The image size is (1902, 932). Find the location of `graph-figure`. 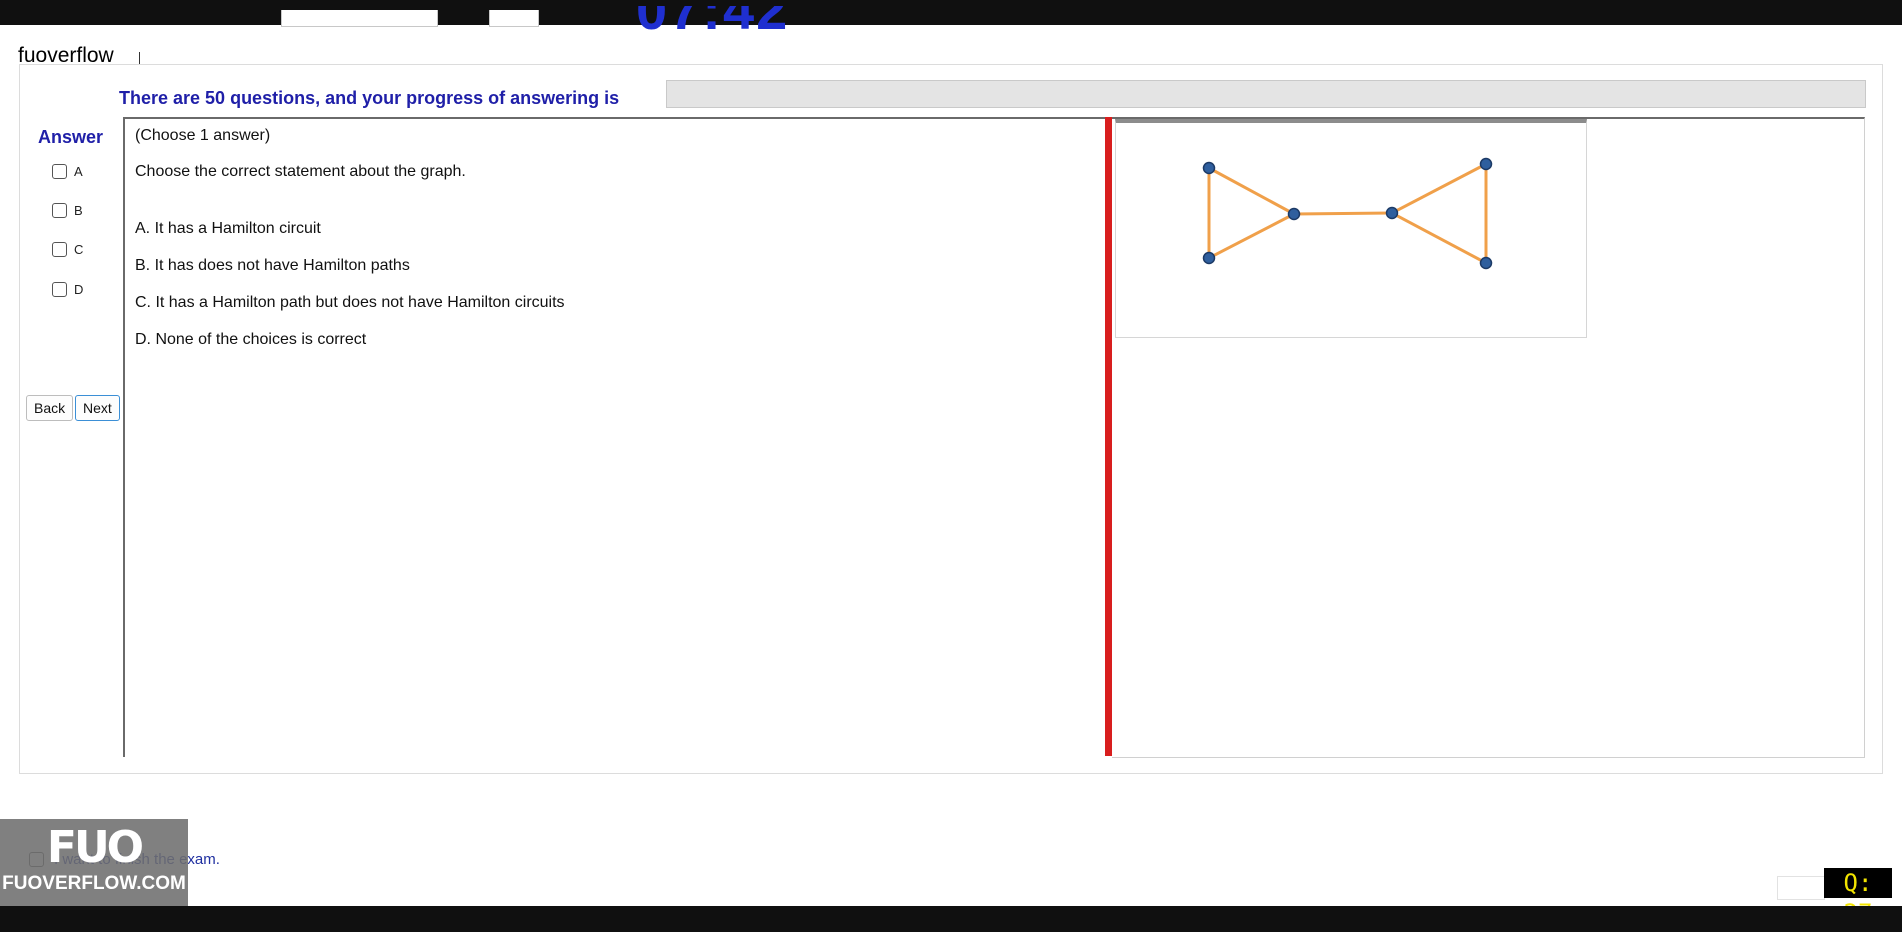

graph-figure is located at coordinates (1347, 213).